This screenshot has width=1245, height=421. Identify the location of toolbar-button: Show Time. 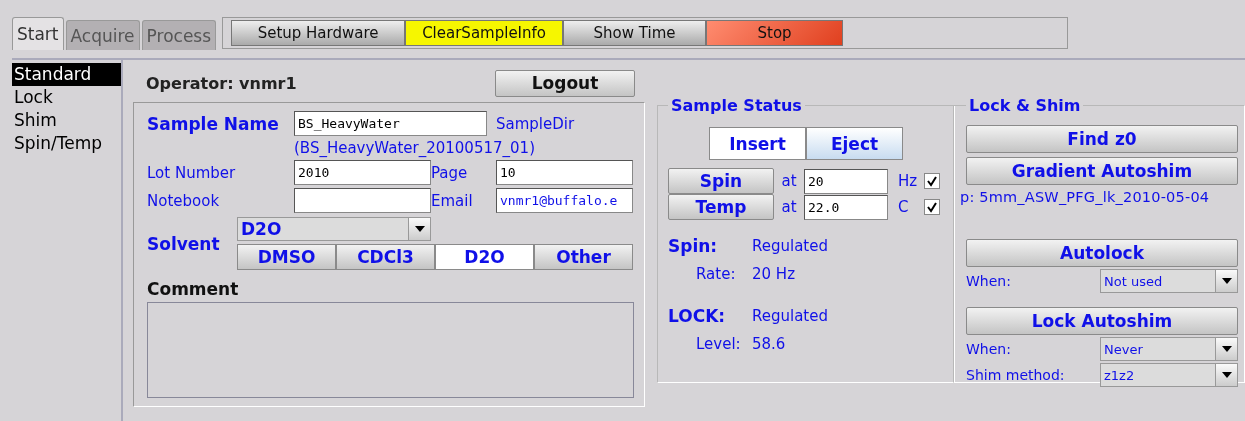
(635, 33).